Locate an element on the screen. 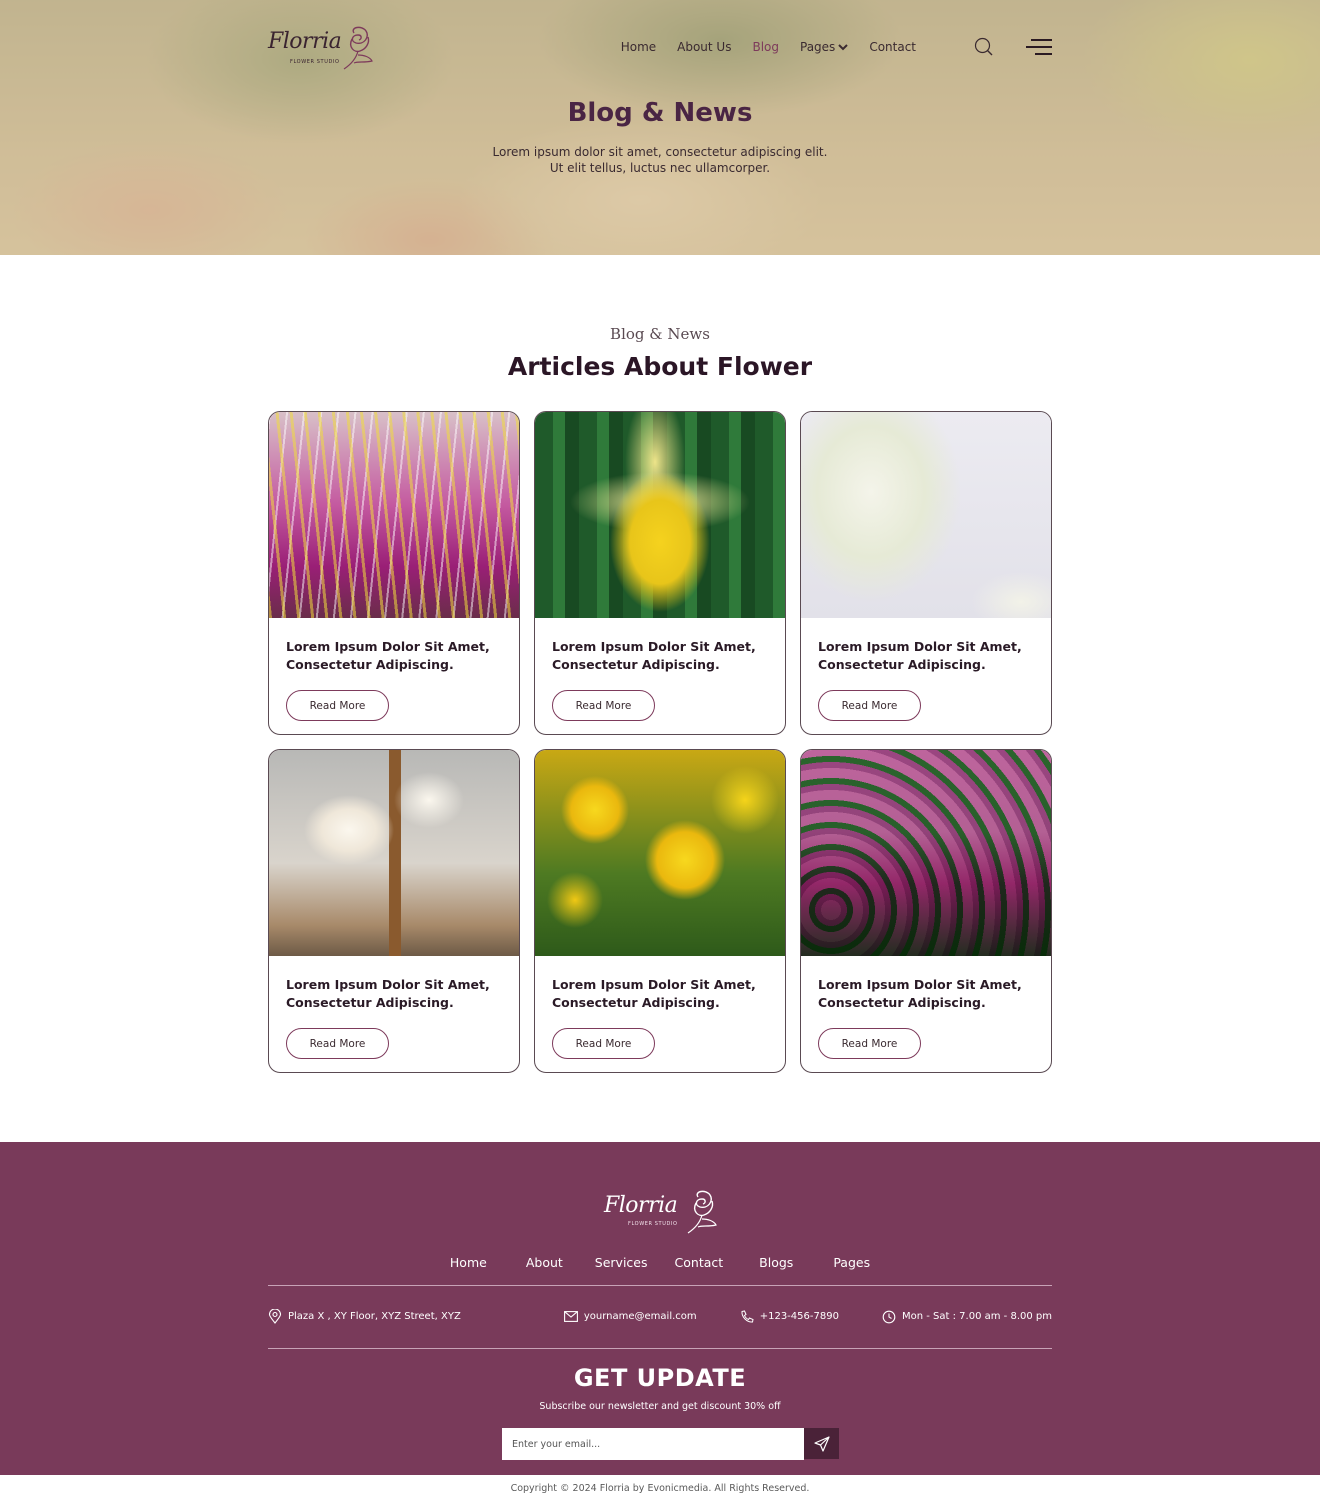 This screenshot has height=1502, width=1320. search-icon is located at coordinates (984, 47).